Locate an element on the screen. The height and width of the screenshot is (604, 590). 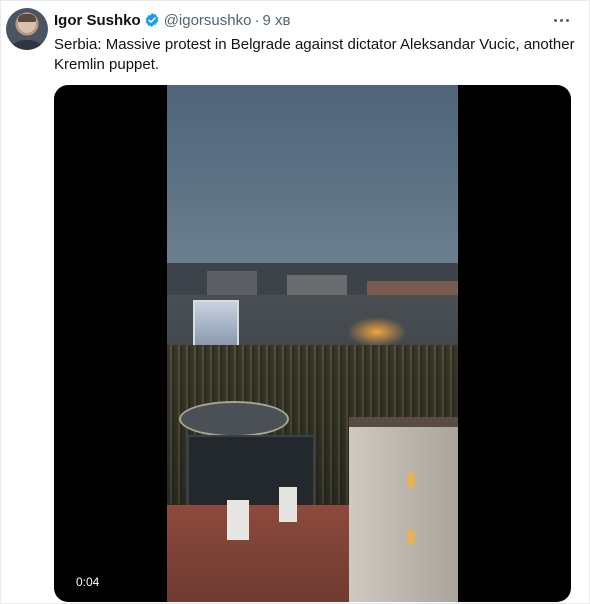
avatar is located at coordinates (27, 29).